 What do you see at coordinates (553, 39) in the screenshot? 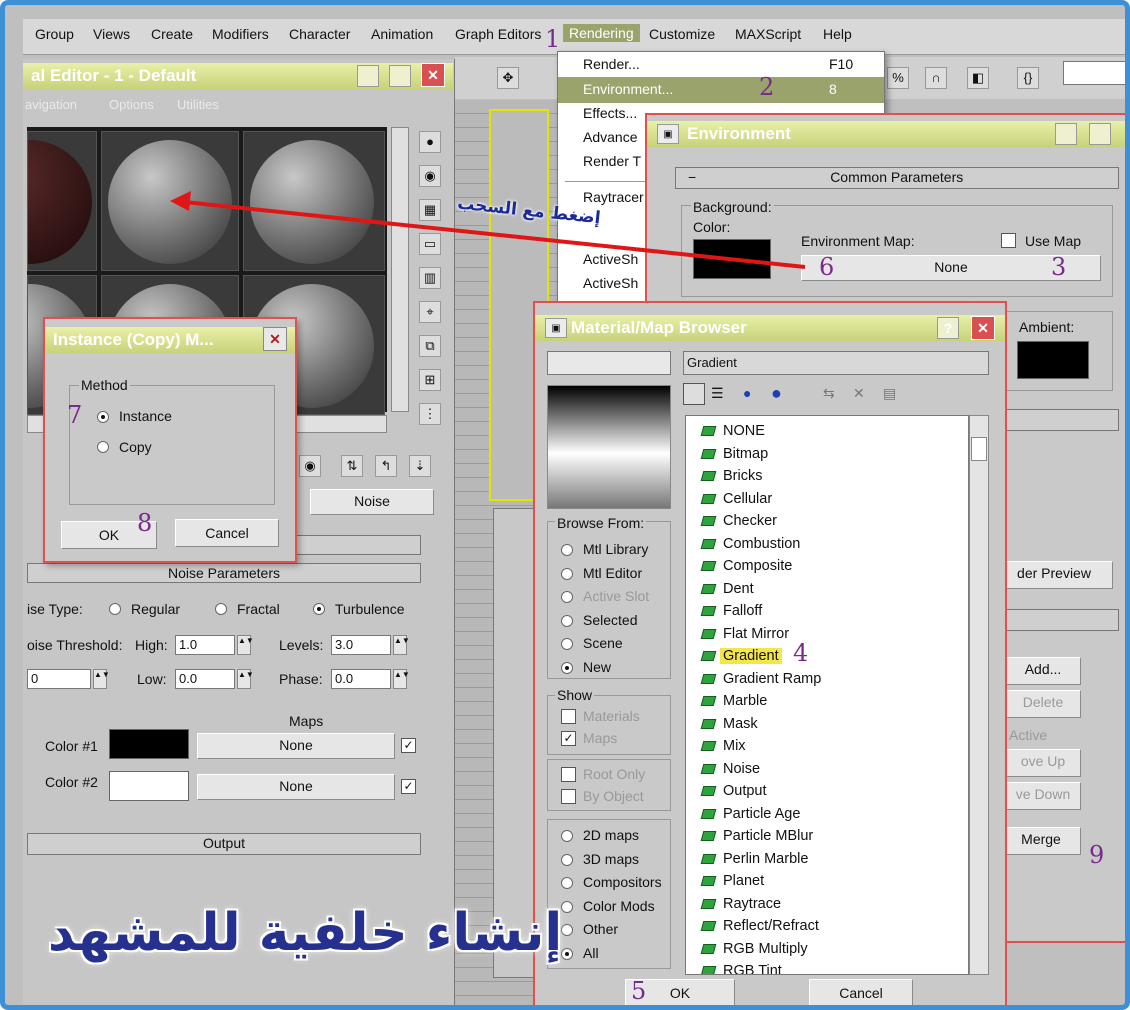
I see `step-number: 1` at bounding box center [553, 39].